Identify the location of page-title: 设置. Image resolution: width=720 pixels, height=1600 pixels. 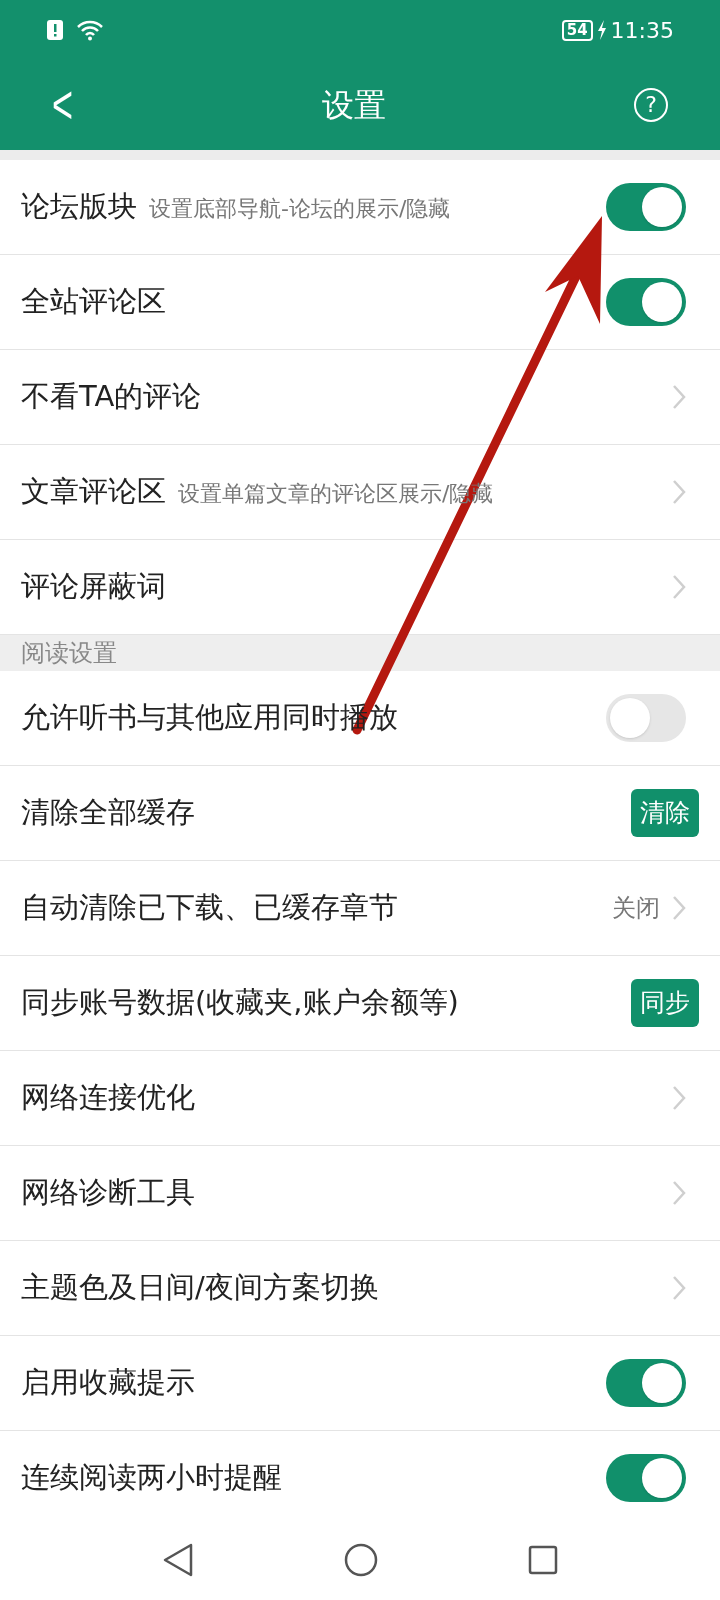
(353, 105).